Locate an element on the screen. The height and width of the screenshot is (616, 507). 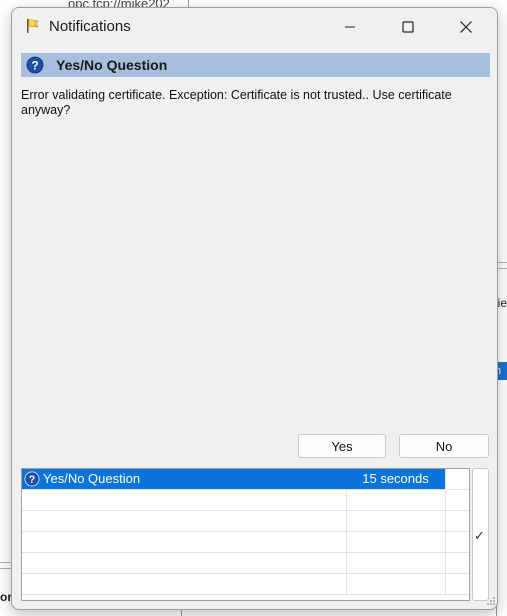
resize-grip-icon is located at coordinates (491, 601).